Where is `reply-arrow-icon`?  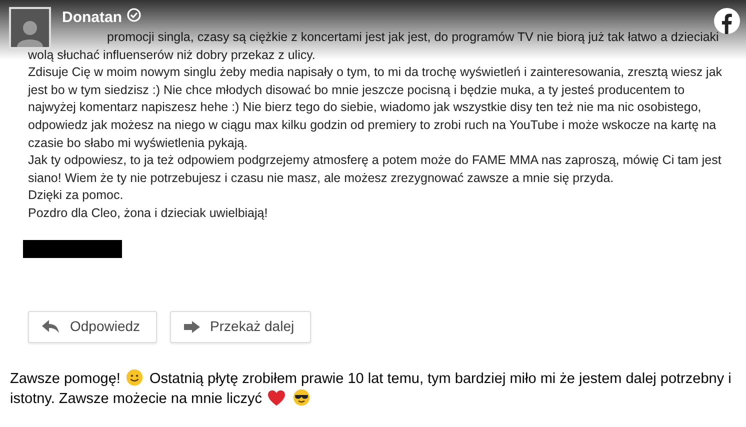 reply-arrow-icon is located at coordinates (51, 327).